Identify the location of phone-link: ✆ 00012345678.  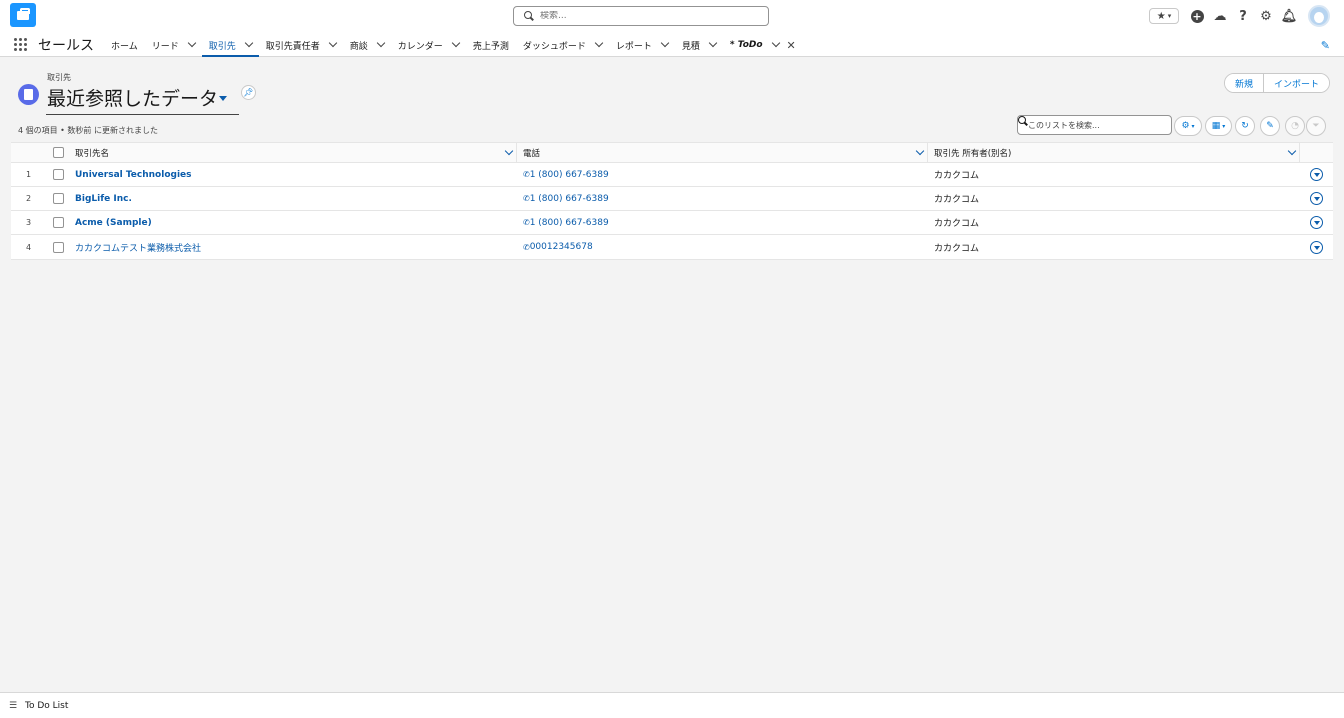
(558, 247).